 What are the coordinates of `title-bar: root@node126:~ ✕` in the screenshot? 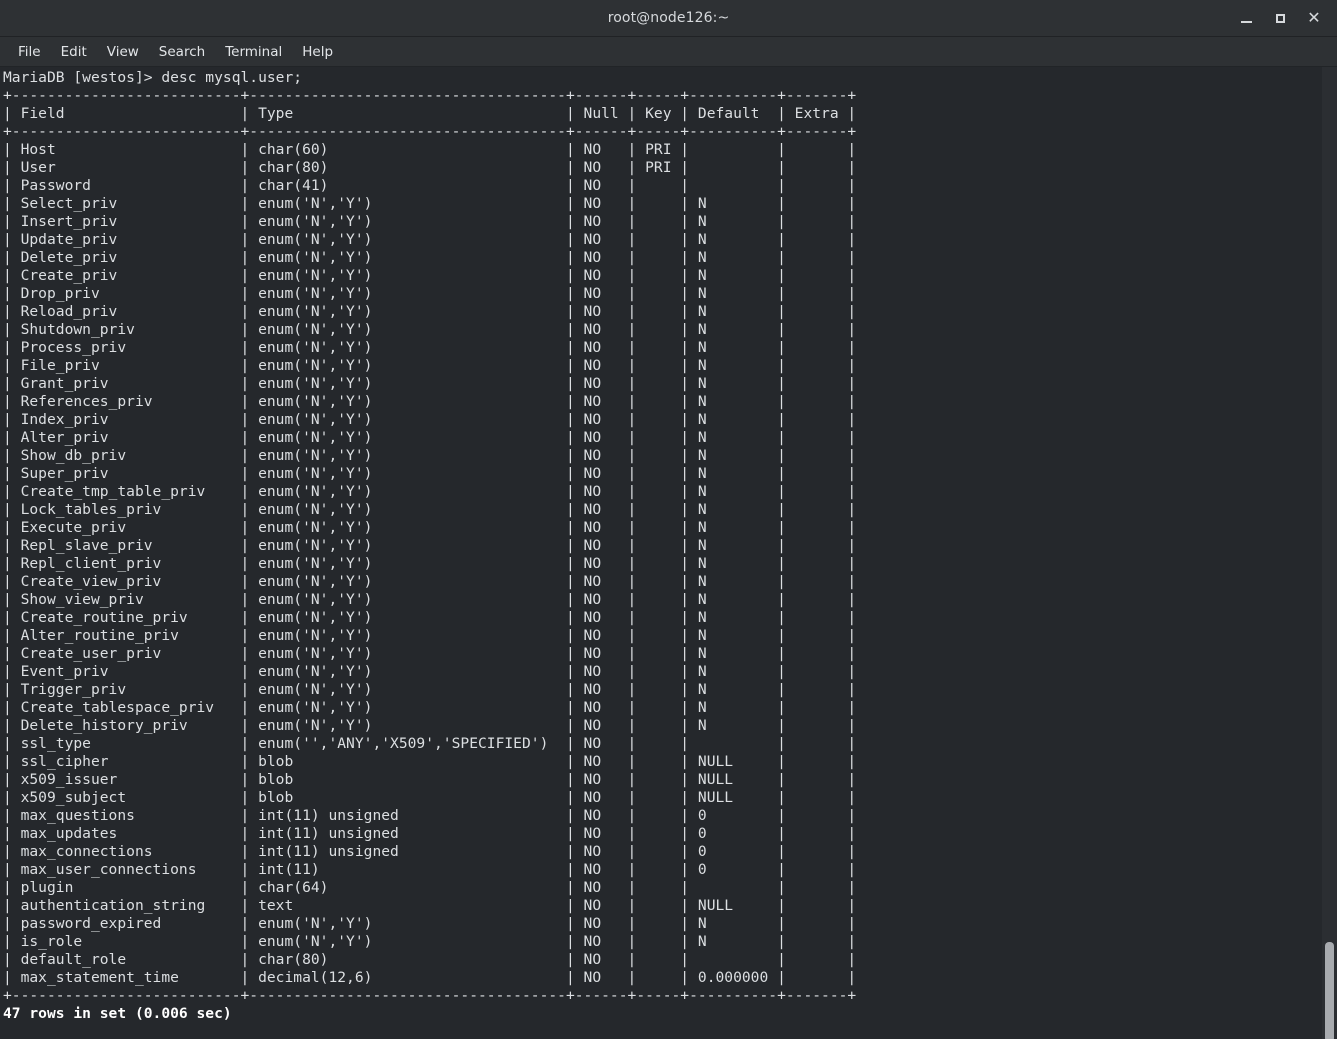 It's located at (668, 18).